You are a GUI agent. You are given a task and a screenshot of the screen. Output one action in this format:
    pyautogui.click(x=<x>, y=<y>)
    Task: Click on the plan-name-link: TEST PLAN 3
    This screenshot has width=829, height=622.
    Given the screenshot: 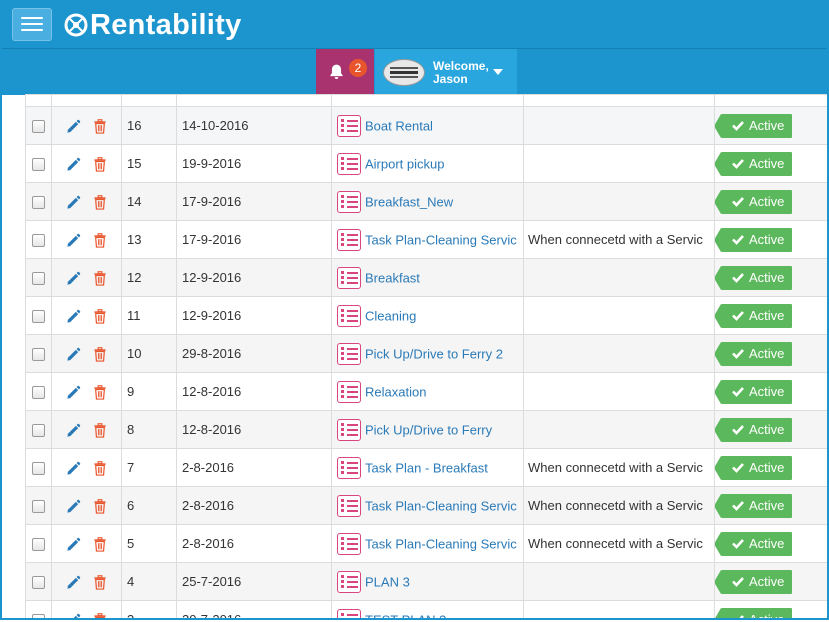 What is the action you would take?
    pyautogui.click(x=405, y=615)
    